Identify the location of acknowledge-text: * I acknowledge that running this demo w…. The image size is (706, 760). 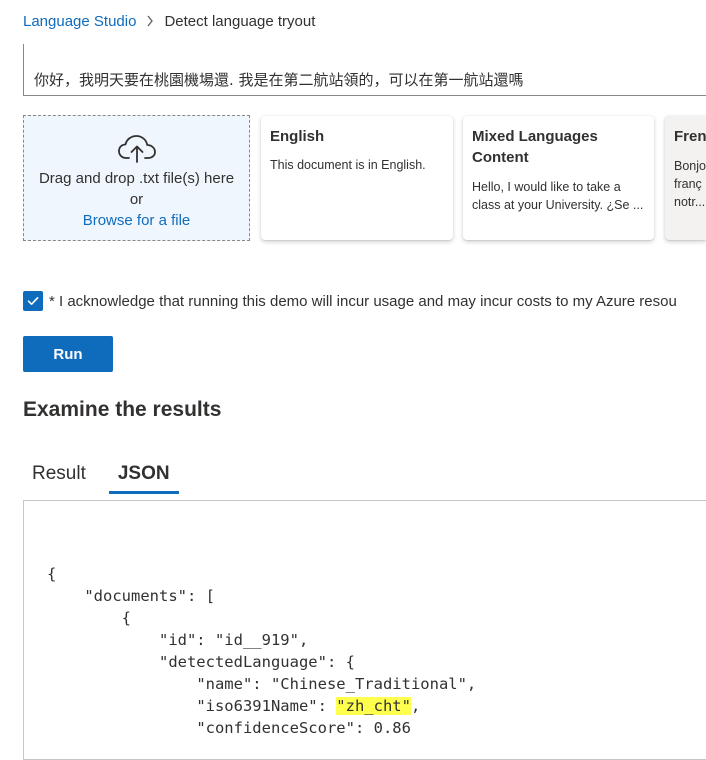
(363, 301).